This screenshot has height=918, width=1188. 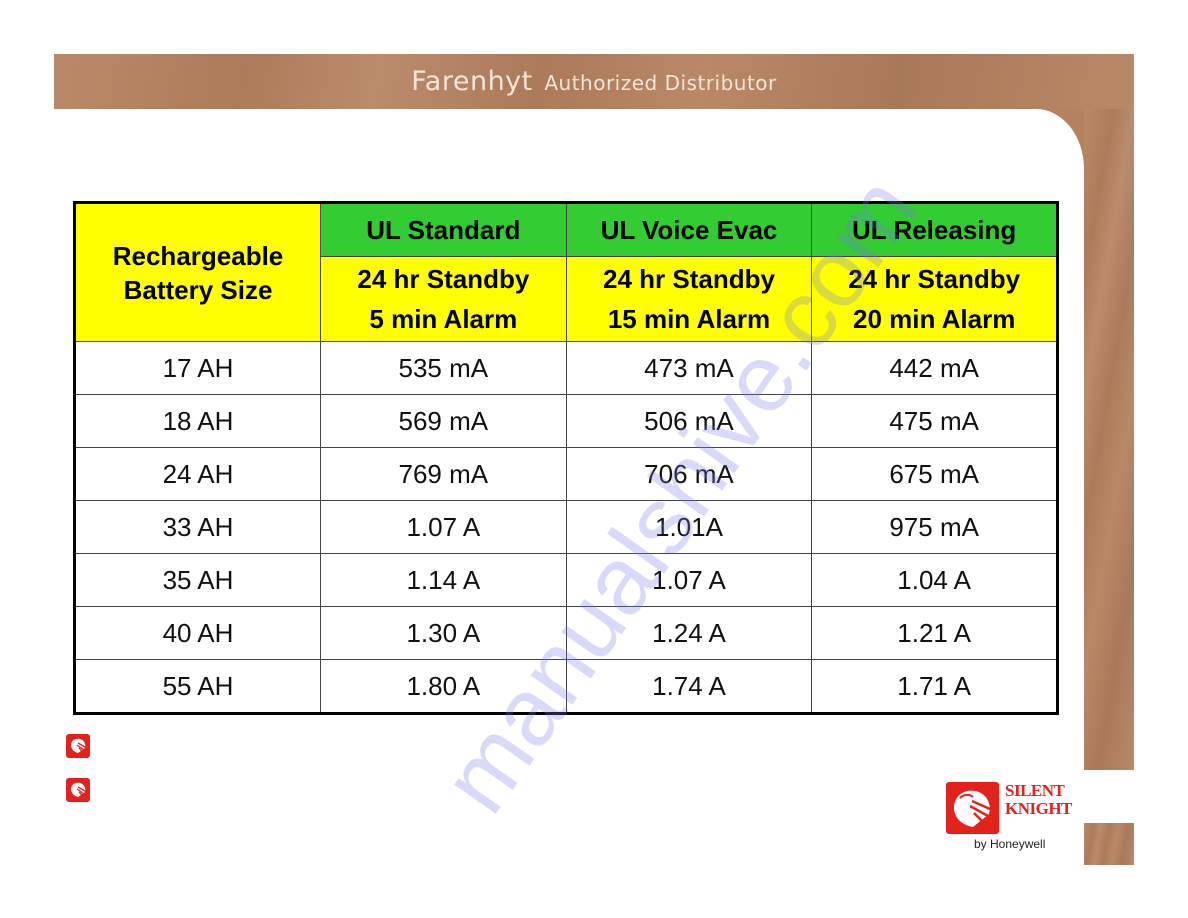 I want to click on cell-ul-standard: 1.80 A, so click(x=443, y=686).